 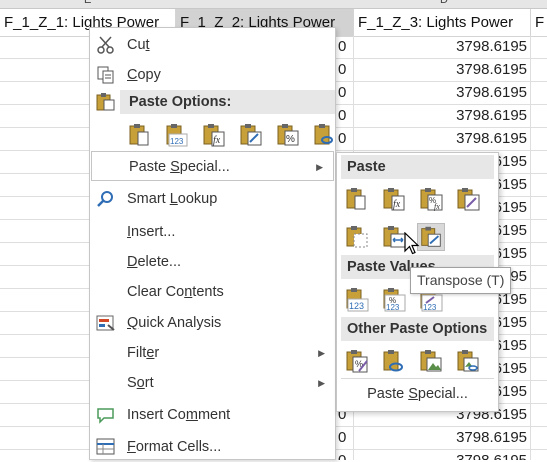 I want to click on paste-formatting-icon: %, so click(x=288, y=135).